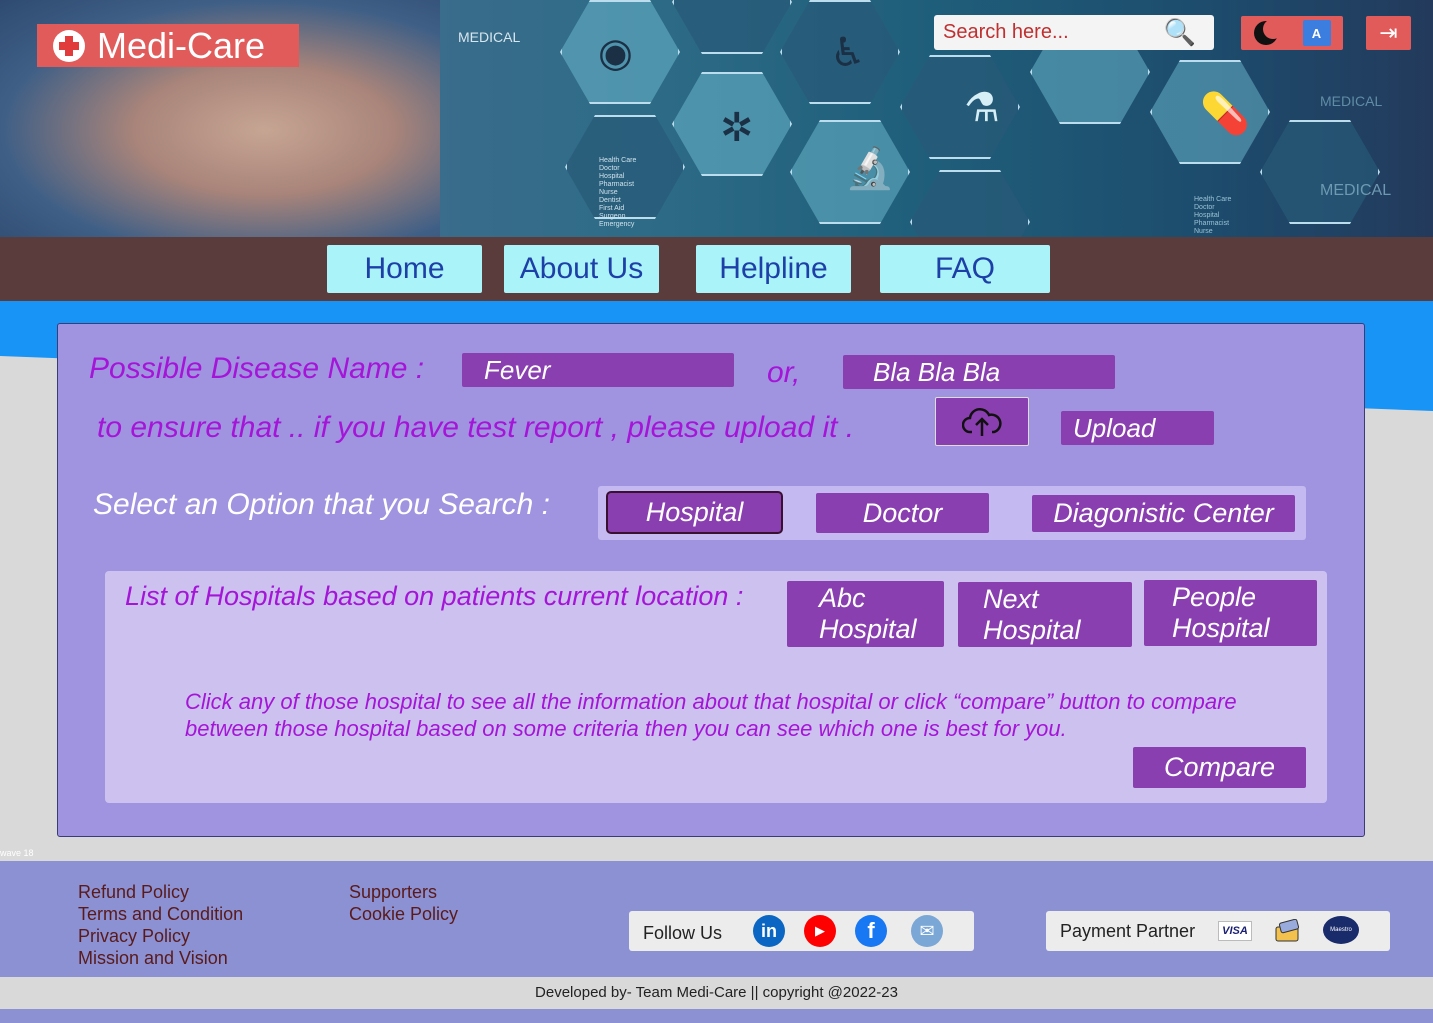 This screenshot has width=1433, height=1023. Describe the element at coordinates (257, 368) in the screenshot. I see `disease-label: Possible Disease Name :` at that location.